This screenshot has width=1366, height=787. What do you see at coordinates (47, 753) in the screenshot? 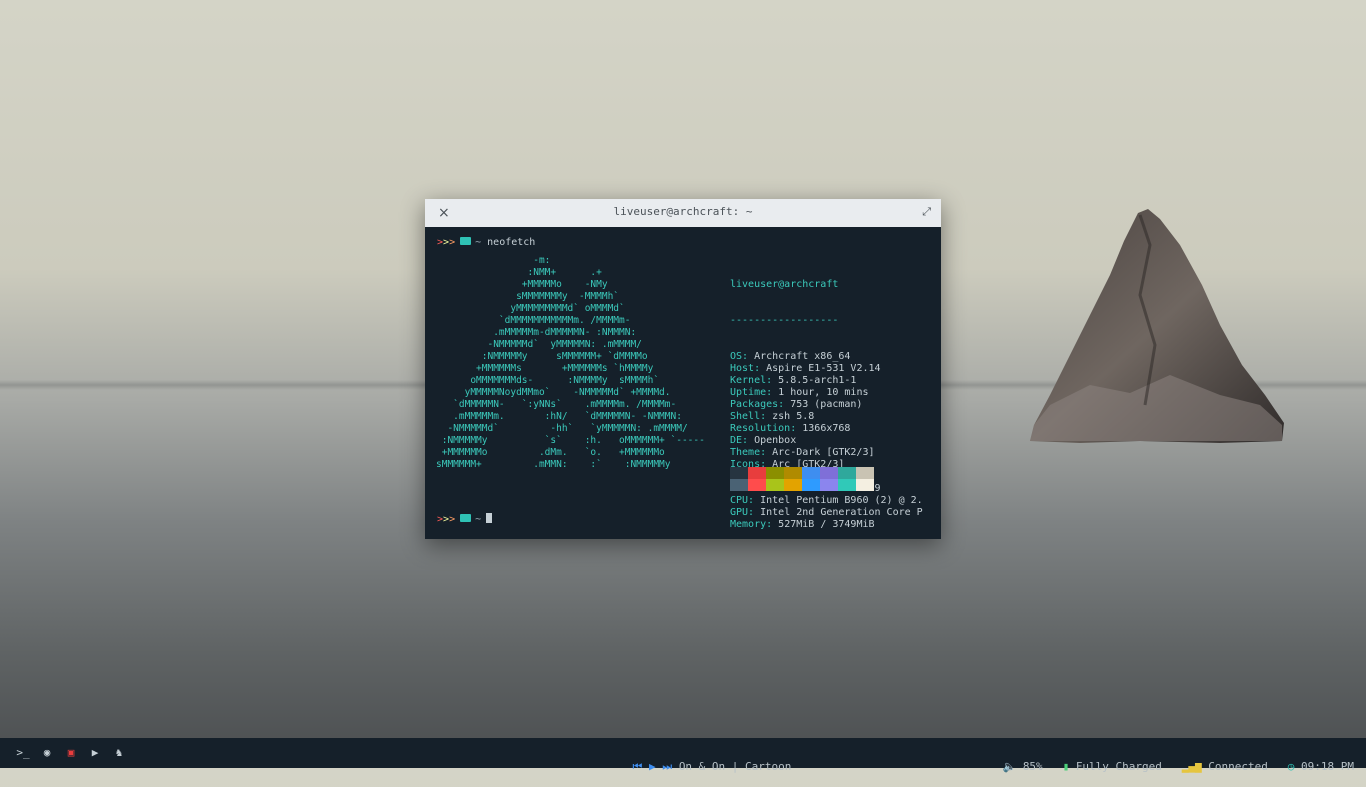
I see `browser-launcher-icon: ◉` at bounding box center [47, 753].